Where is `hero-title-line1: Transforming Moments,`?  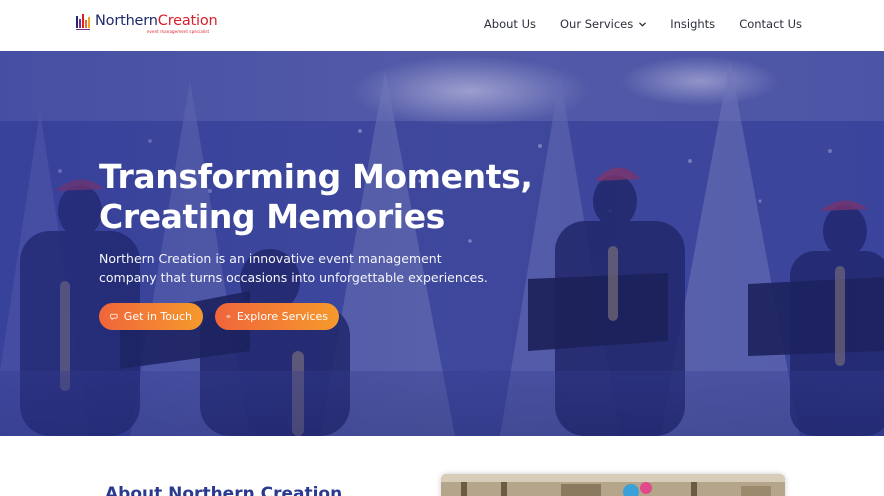 hero-title-line1: Transforming Moments, is located at coordinates (316, 176).